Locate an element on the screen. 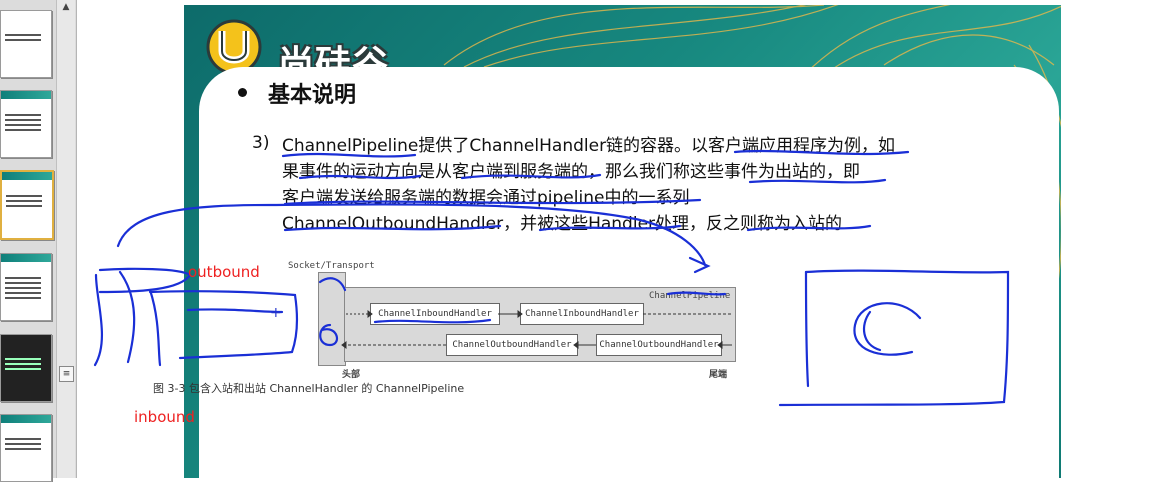  slide-heading: 基本说明 is located at coordinates (312, 95).